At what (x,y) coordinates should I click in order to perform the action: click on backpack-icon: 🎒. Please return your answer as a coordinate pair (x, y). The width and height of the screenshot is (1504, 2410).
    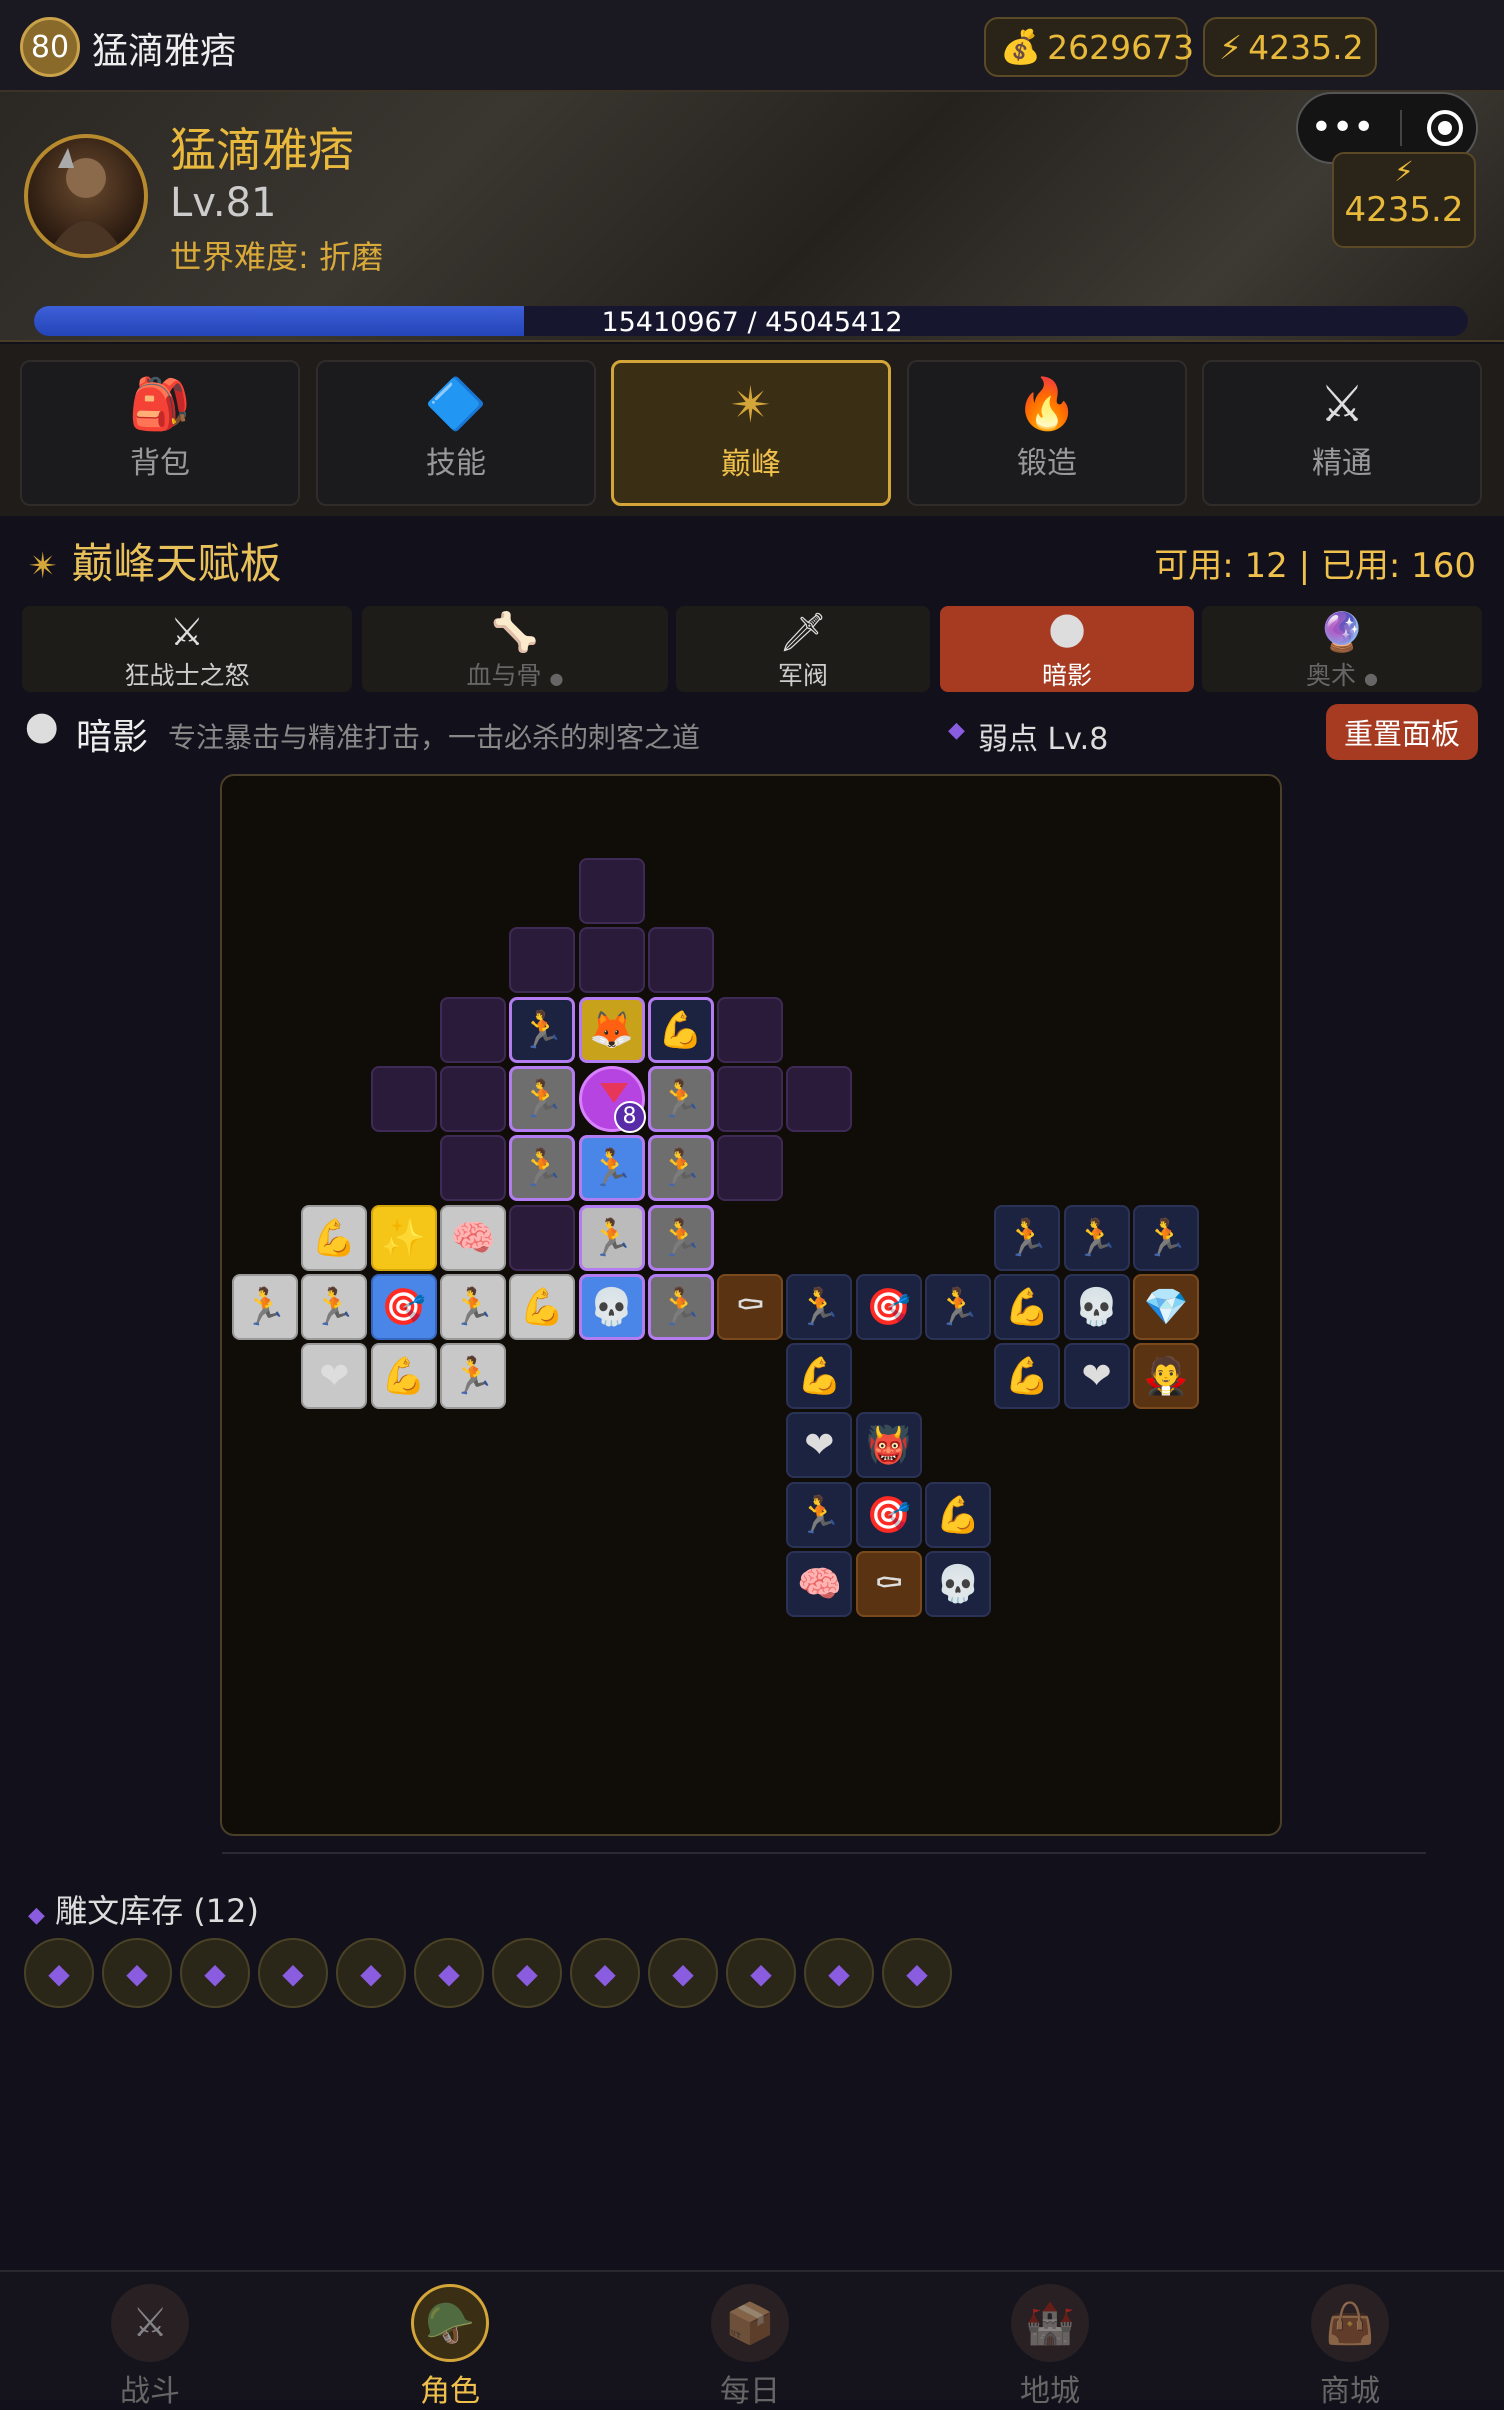
    Looking at the image, I should click on (160, 404).